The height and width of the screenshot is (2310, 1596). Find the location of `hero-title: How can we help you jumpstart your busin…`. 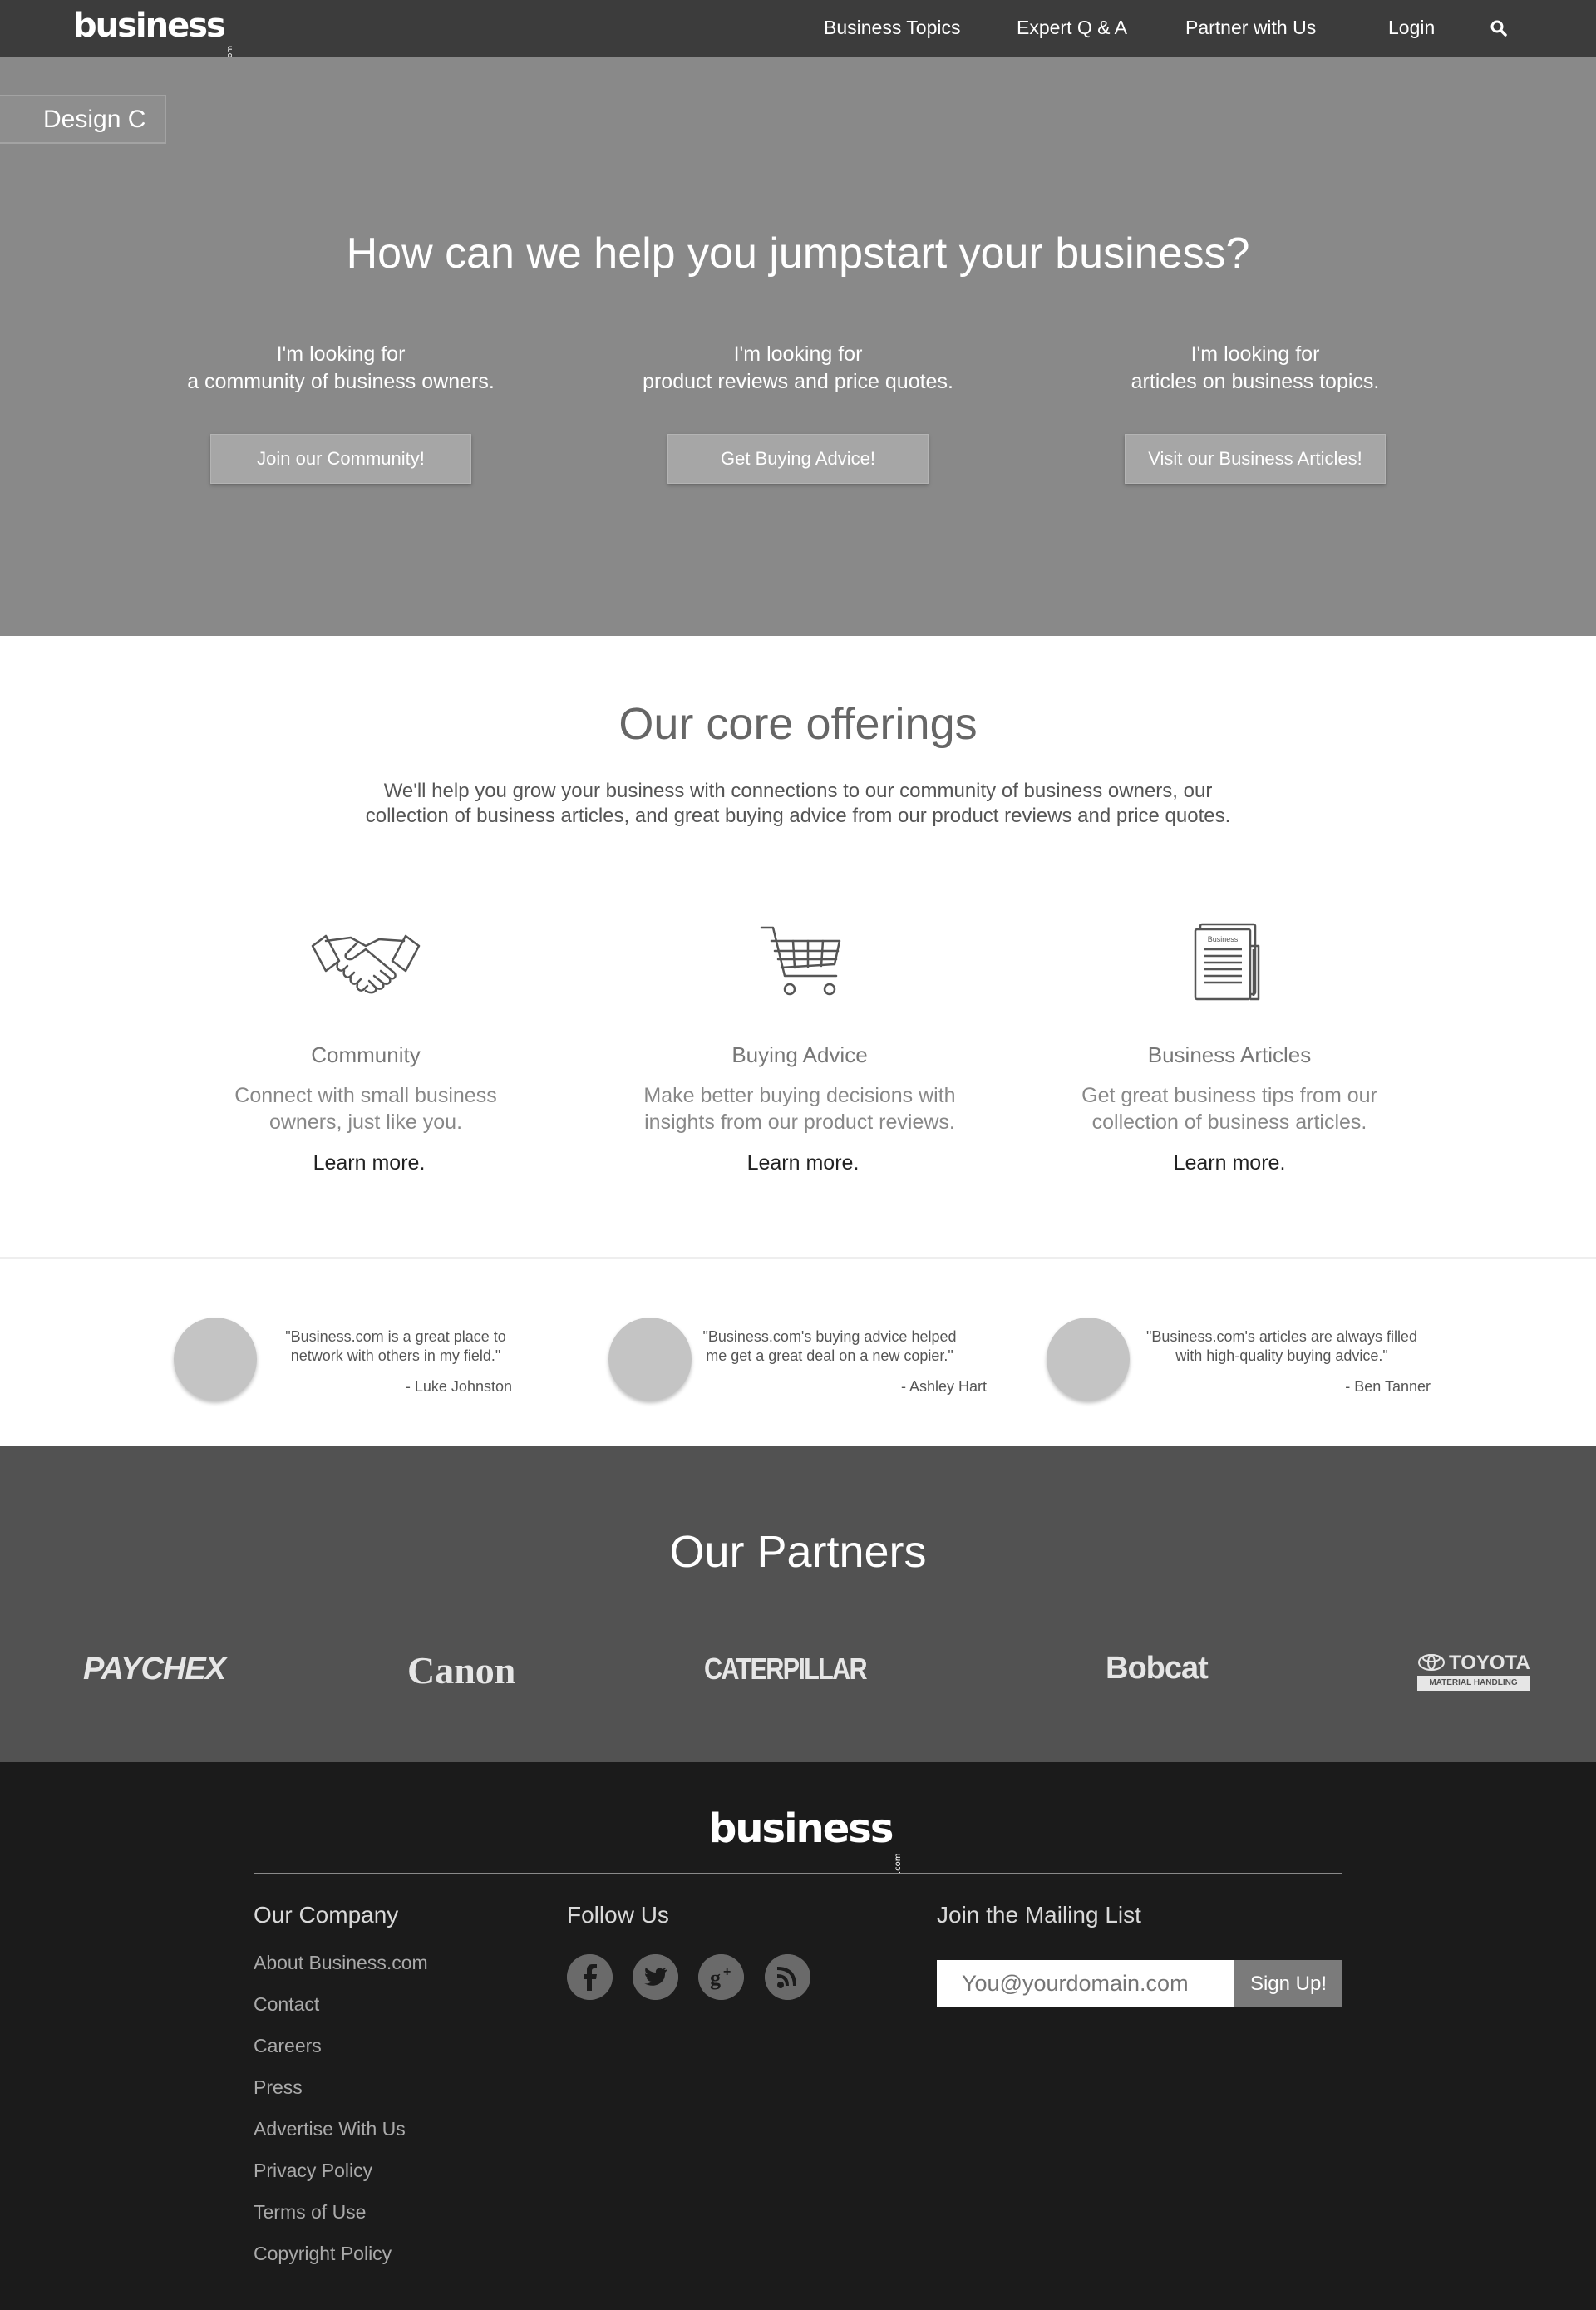

hero-title: How can we help you jumpstart your busin… is located at coordinates (798, 254).